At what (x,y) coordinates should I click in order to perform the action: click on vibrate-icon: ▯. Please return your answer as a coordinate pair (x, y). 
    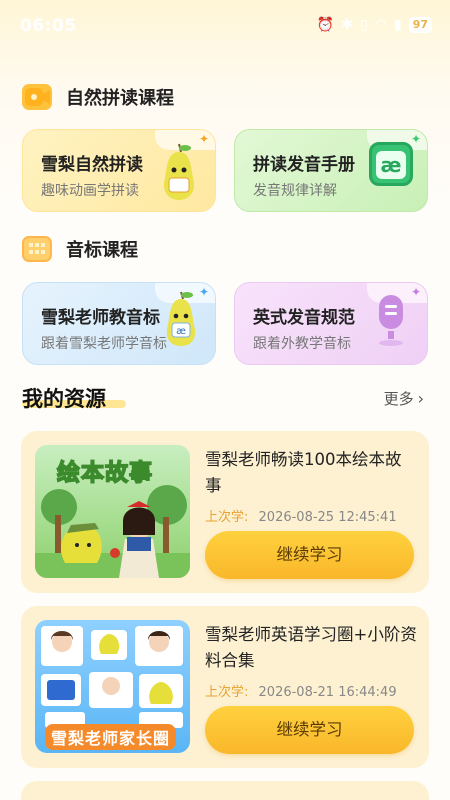
    Looking at the image, I should click on (364, 25).